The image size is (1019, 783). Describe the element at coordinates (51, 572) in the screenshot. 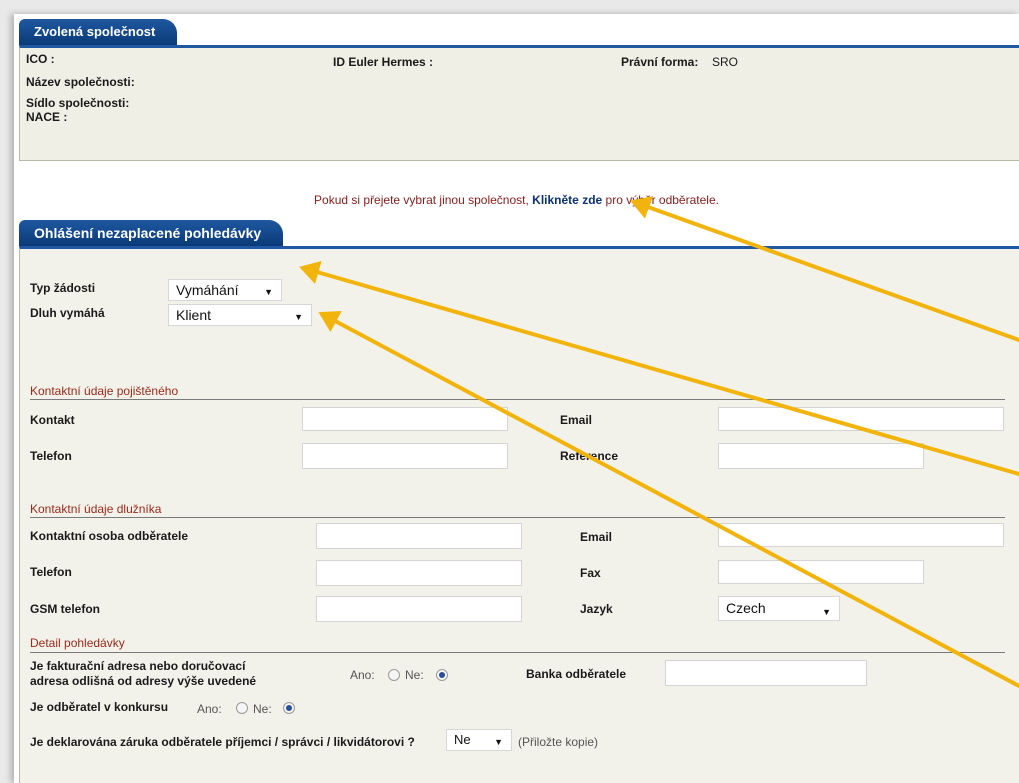

I see `debtor-phone-label: Telefon` at that location.